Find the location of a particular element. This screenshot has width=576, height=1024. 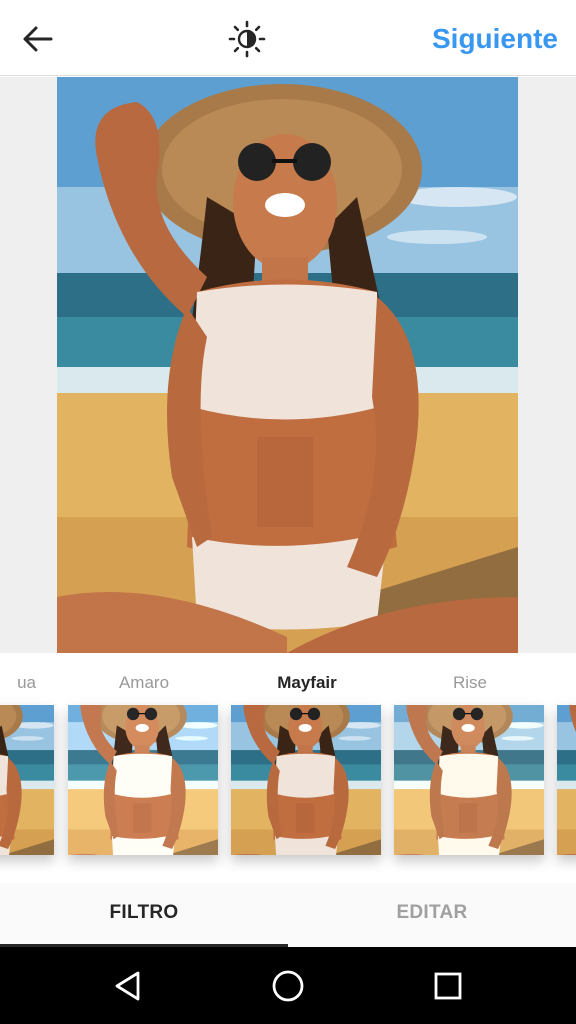

sun-contrast-icon is located at coordinates (247, 39).